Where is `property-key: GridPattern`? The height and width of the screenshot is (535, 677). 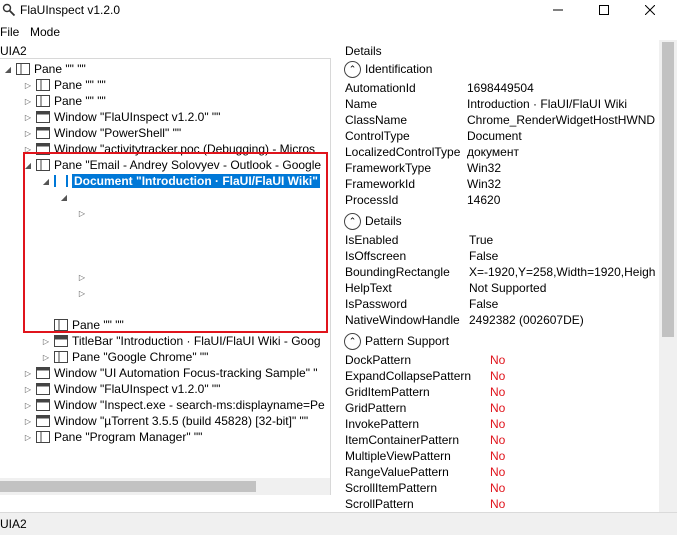 property-key: GridPattern is located at coordinates (376, 408).